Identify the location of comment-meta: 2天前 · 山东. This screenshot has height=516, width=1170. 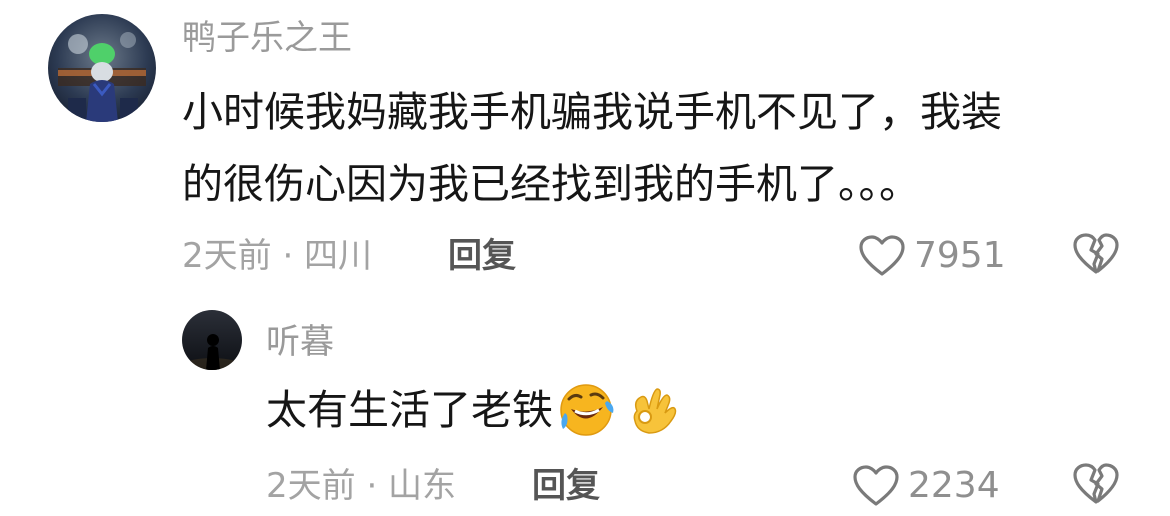
(361, 486).